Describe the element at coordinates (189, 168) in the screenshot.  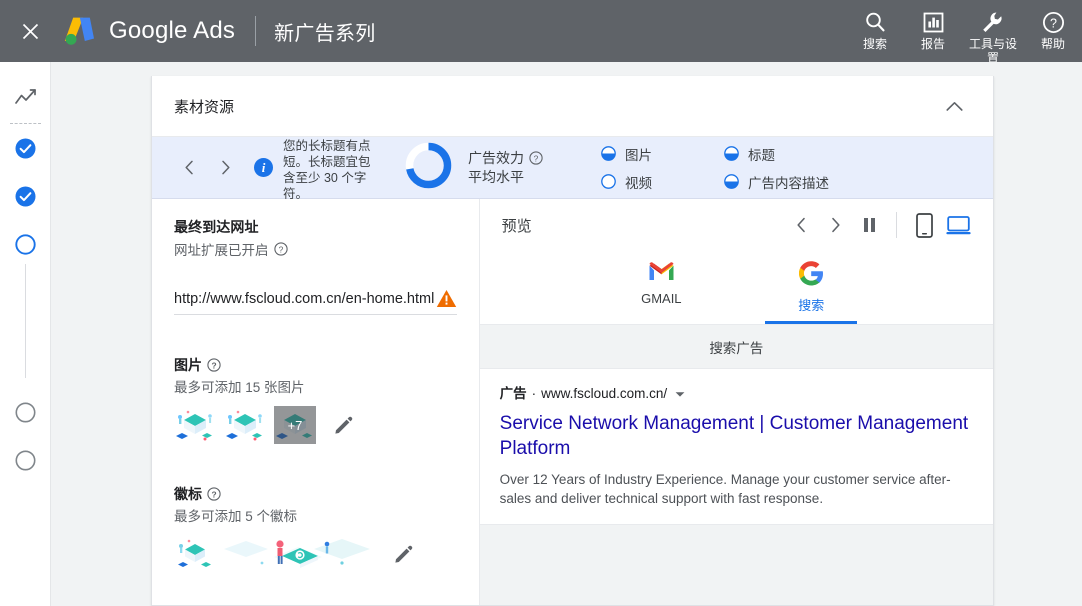
I see `banner-prev-button` at that location.